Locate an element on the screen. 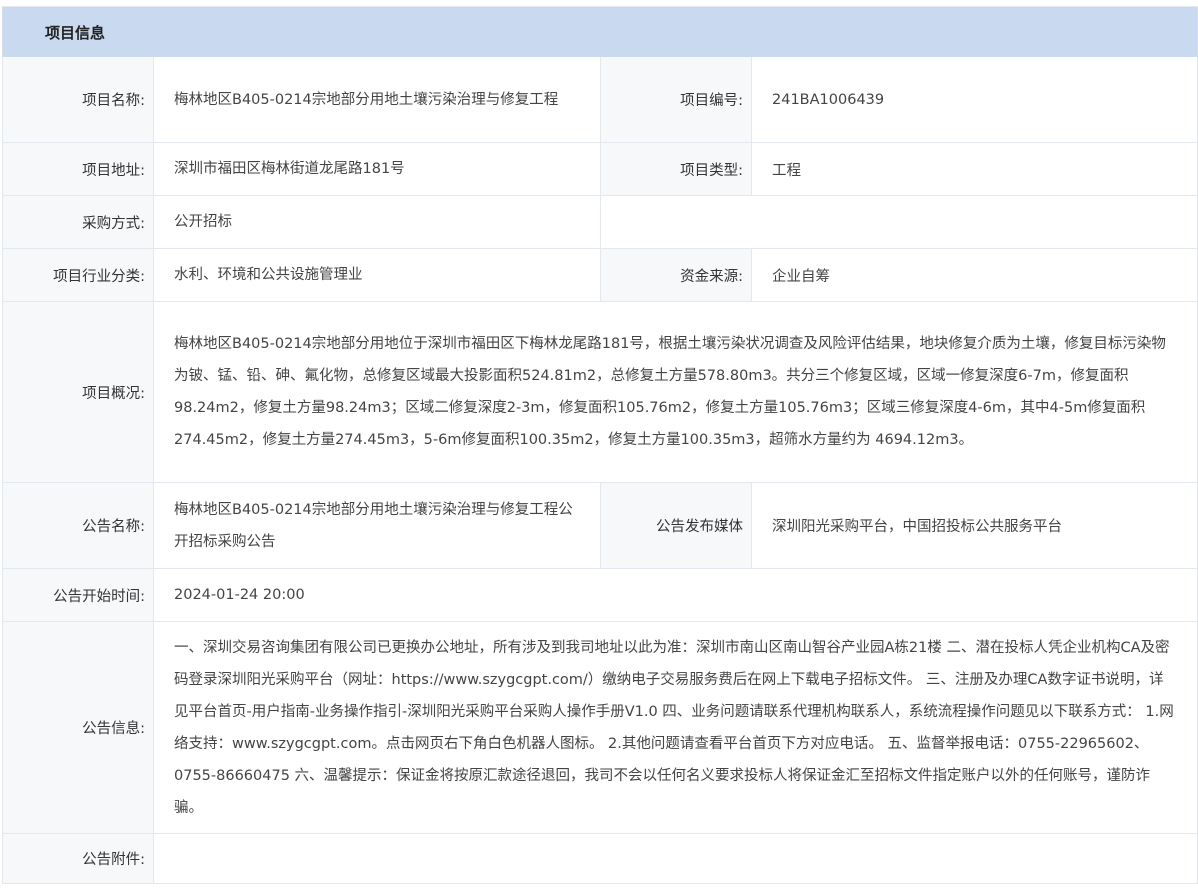  label-notice-name: 公告名称: is located at coordinates (78, 525).